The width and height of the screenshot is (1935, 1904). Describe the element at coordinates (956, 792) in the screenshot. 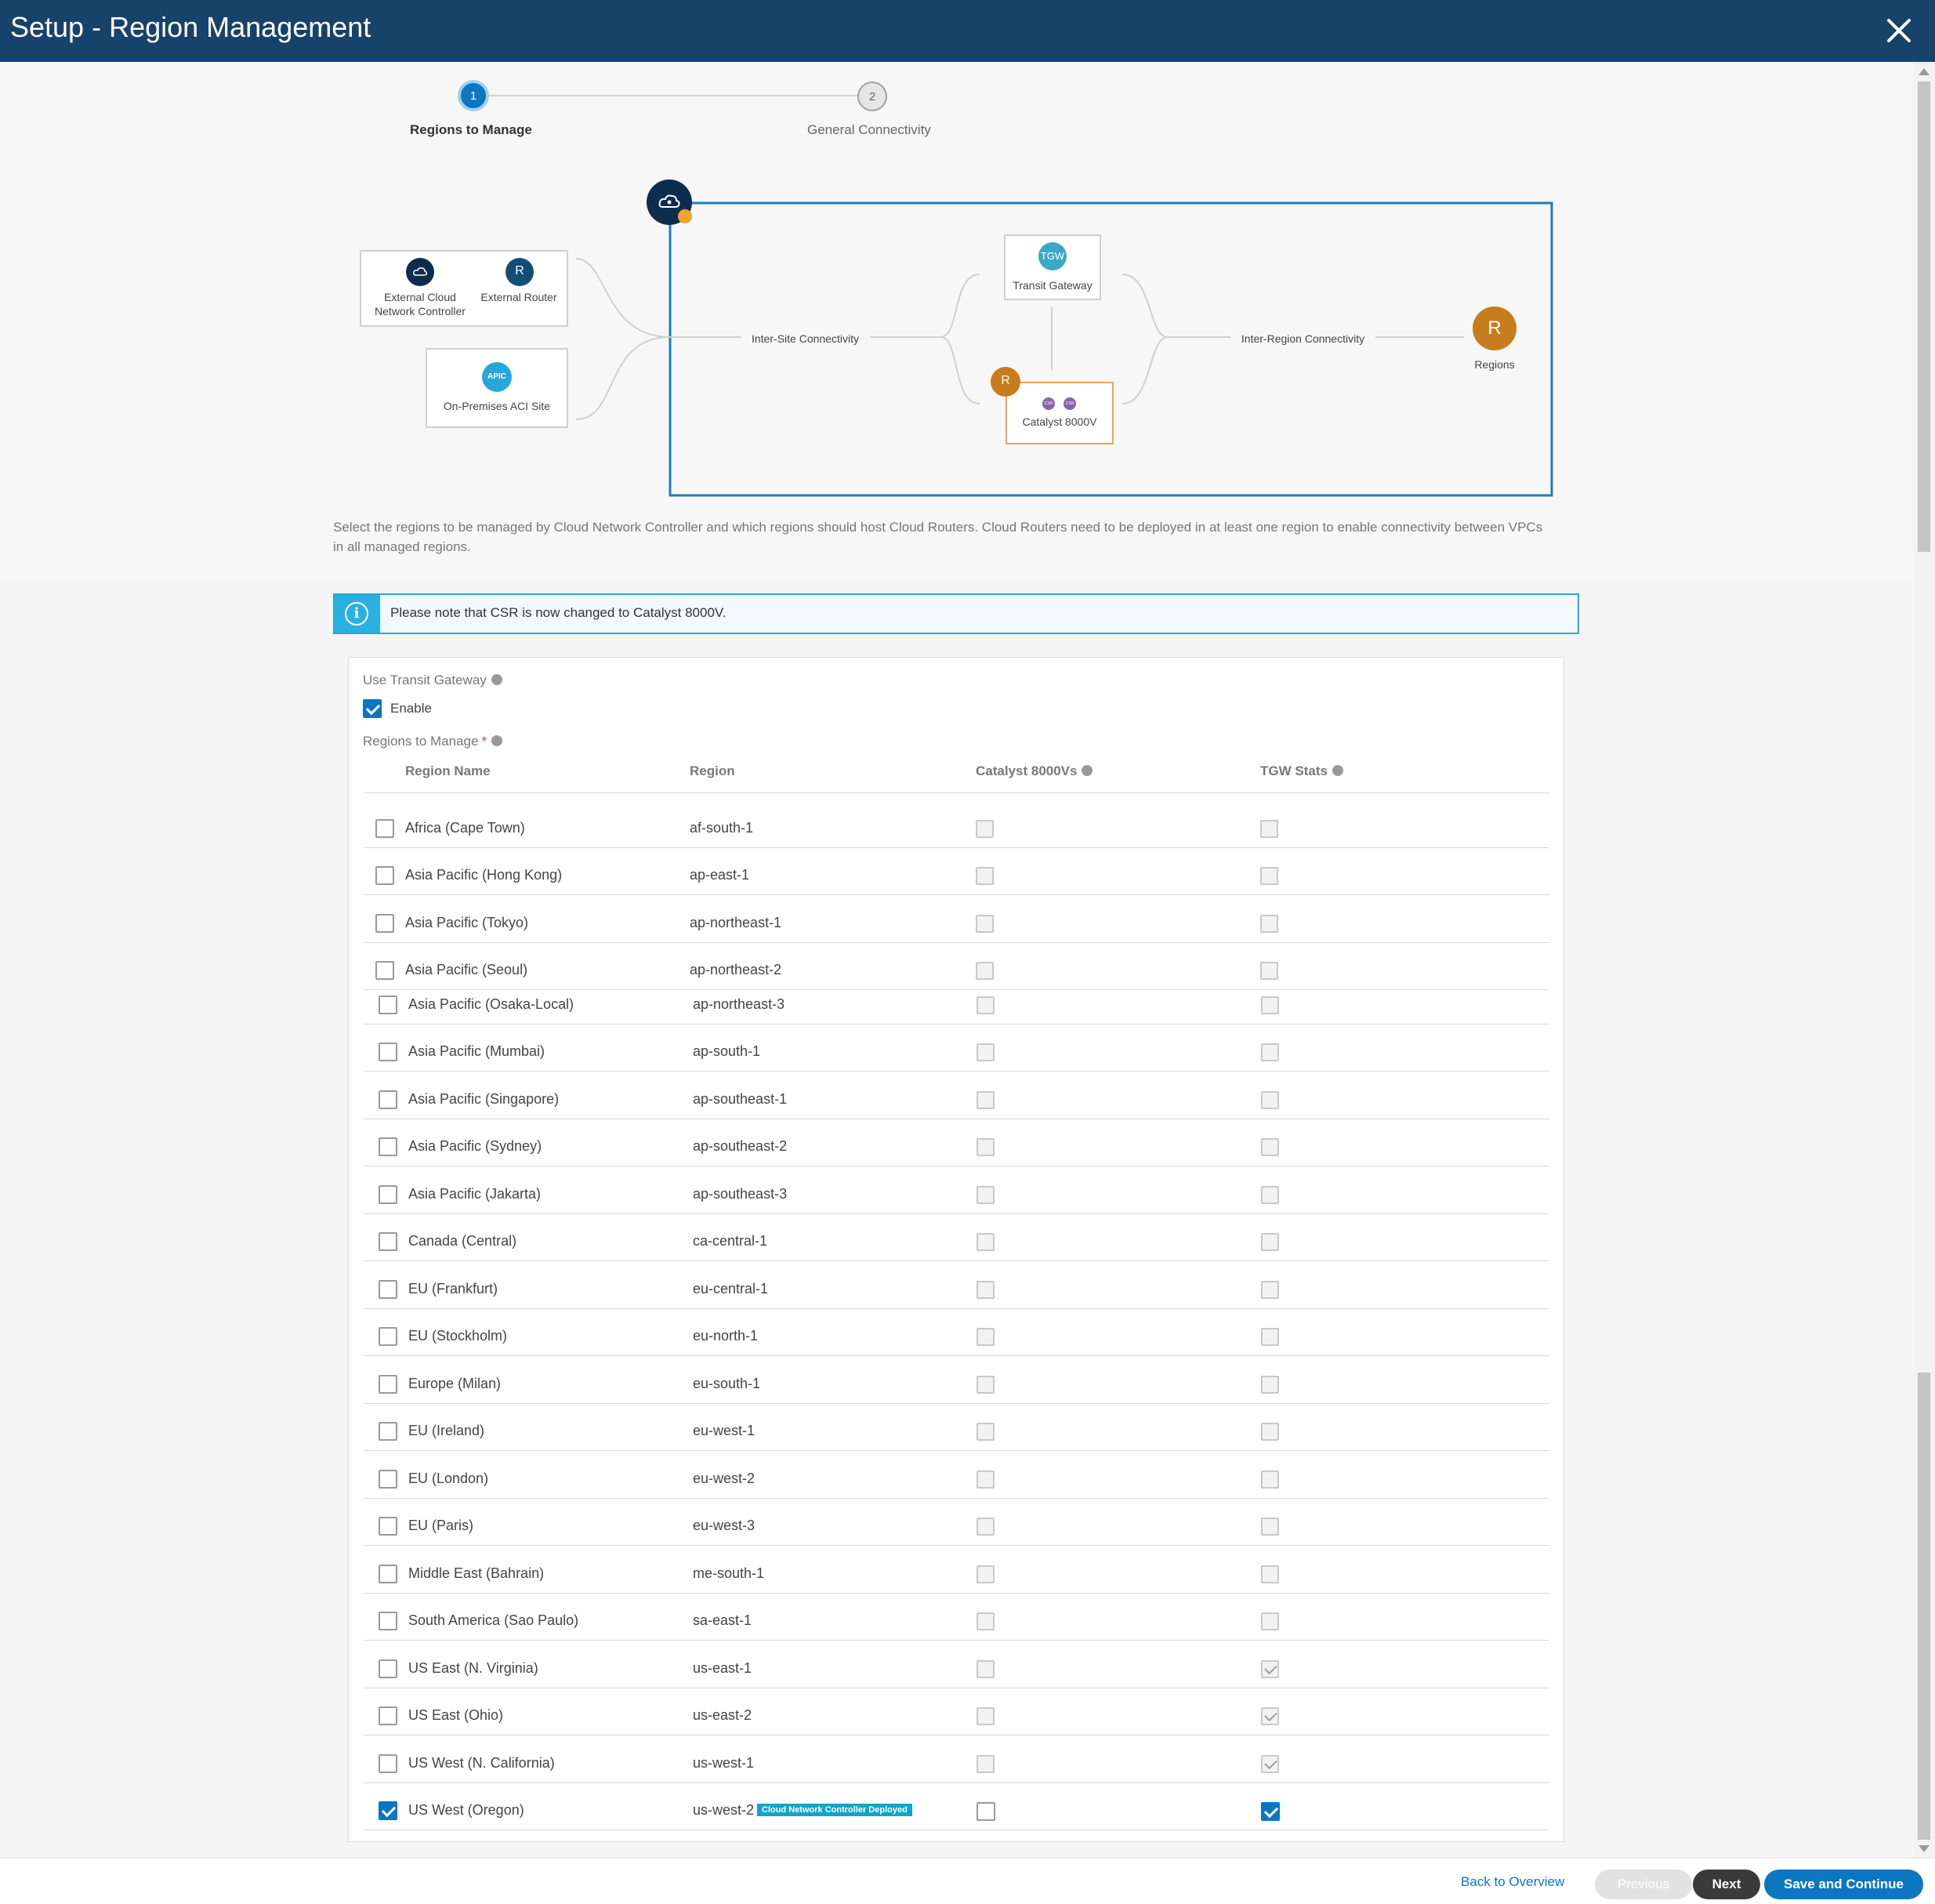

I see `table-header-divider` at that location.